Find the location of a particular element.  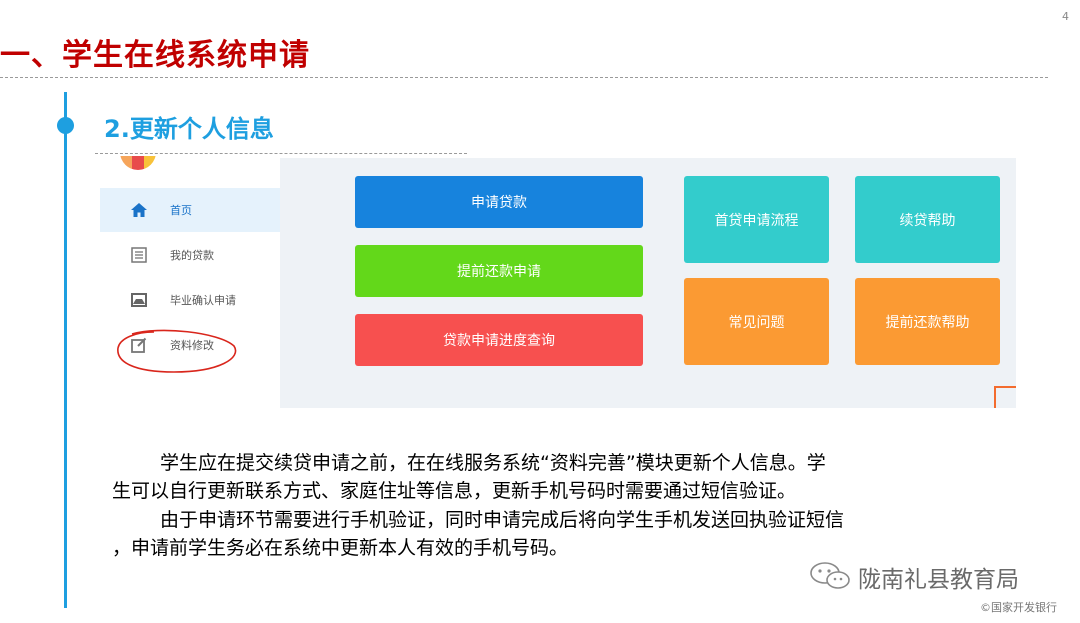

copyright-text: ©国家开发银行 is located at coordinates (1018, 607).